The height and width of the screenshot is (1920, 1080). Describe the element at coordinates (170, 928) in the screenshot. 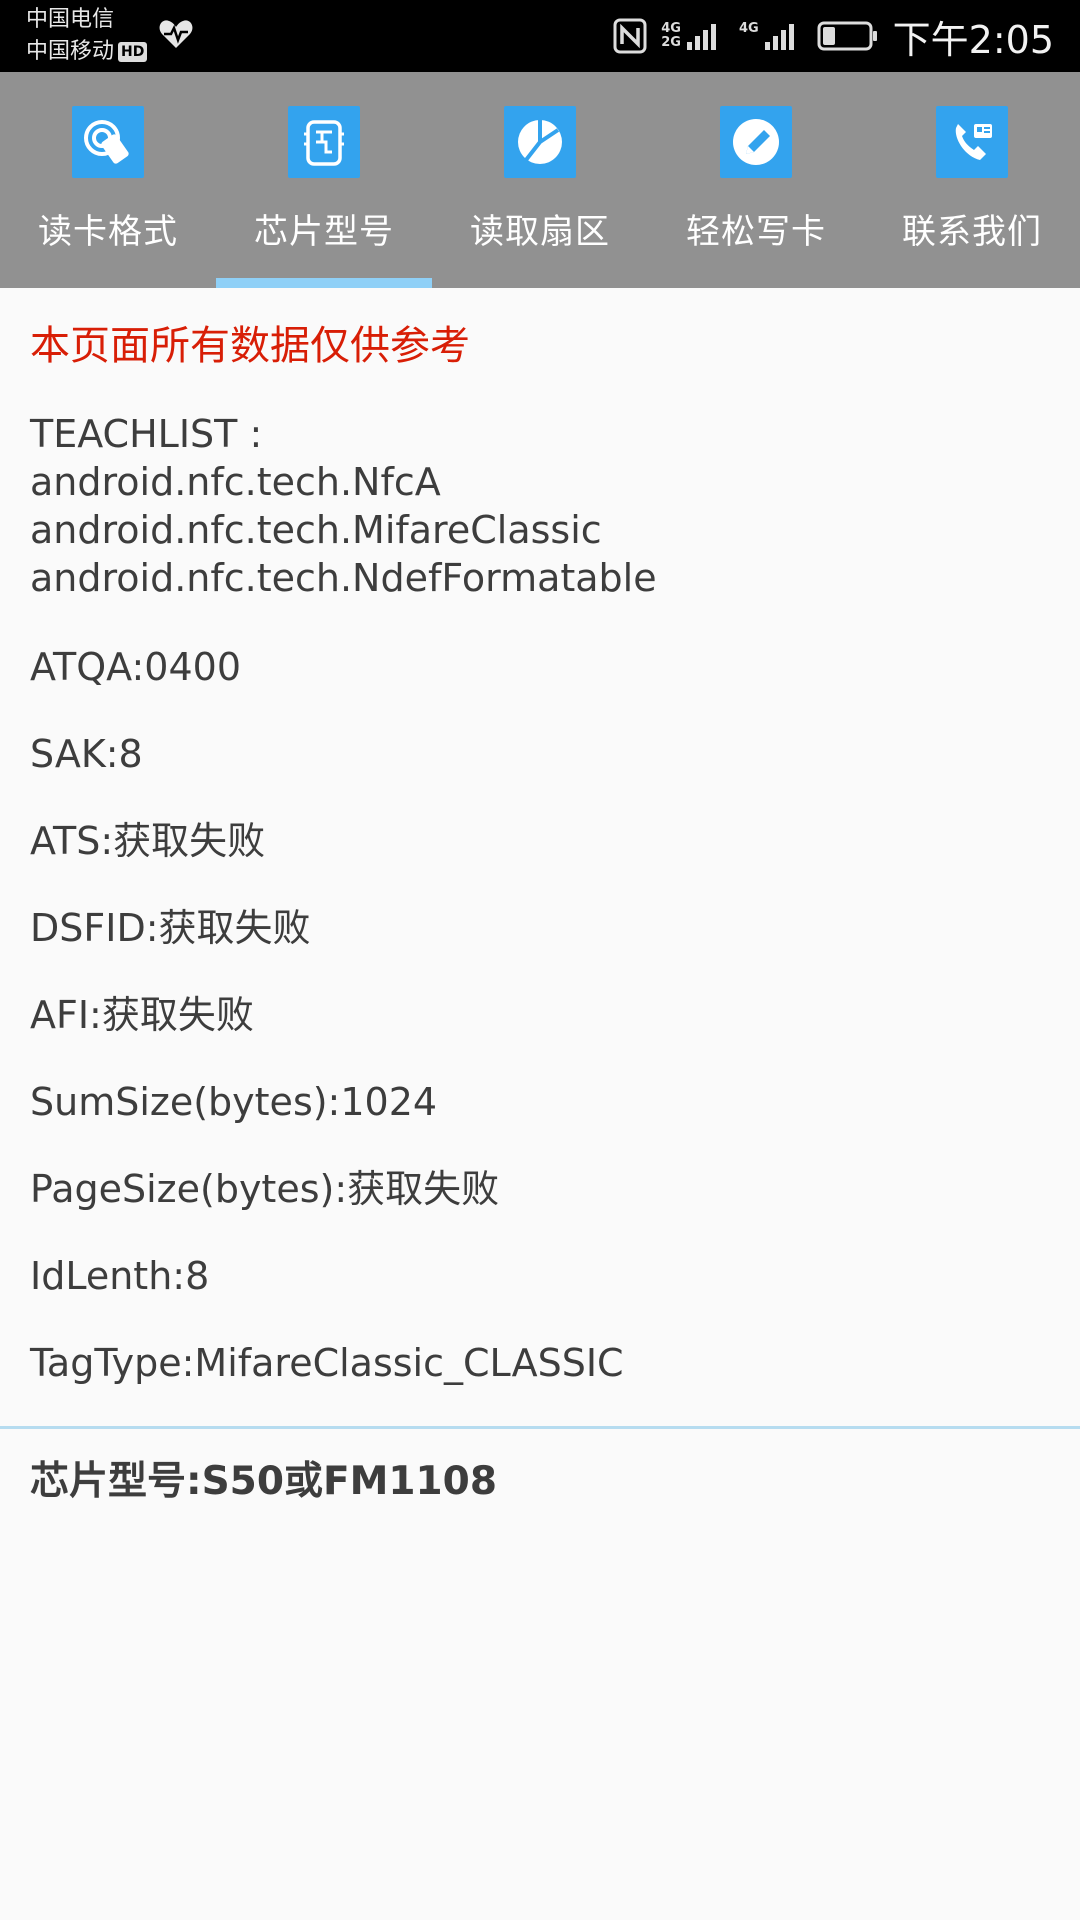

I see `dsfid-value: DSFID:获取失败` at that location.